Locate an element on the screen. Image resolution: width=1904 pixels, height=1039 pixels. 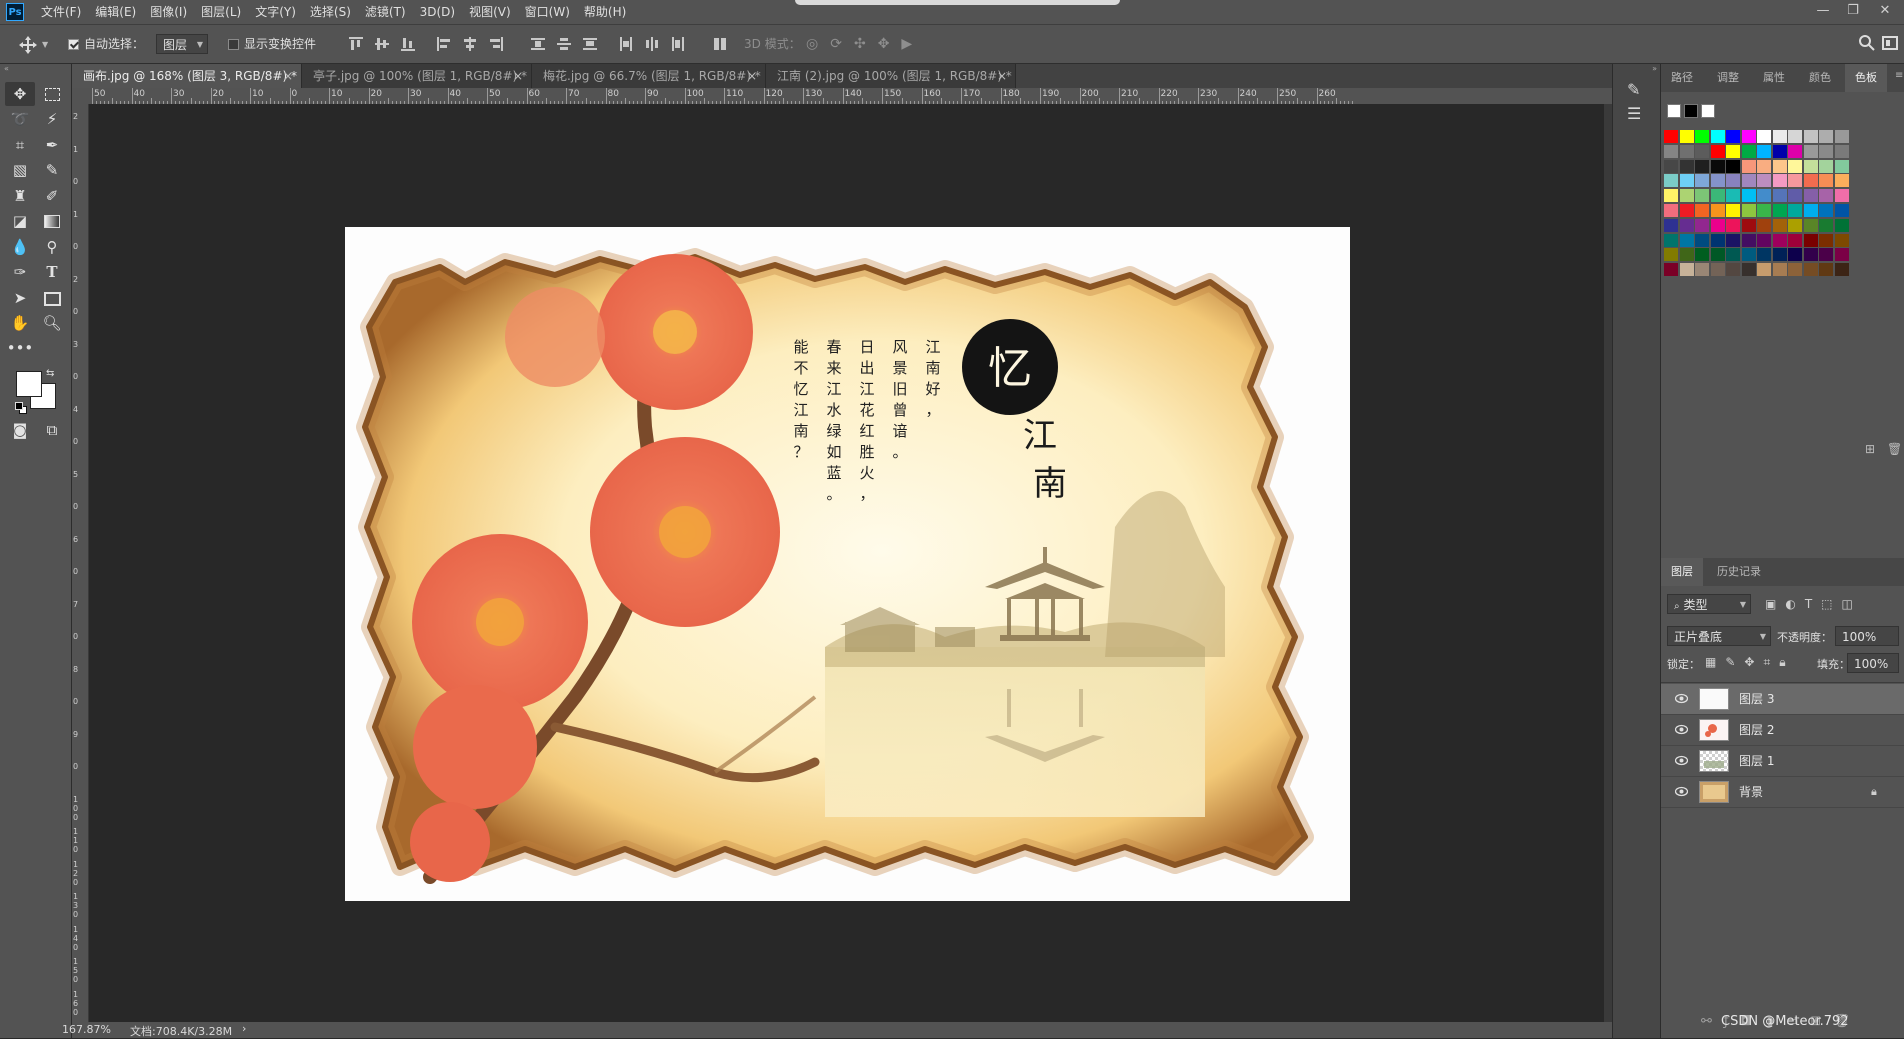
gradient-tool is located at coordinates (52, 221).